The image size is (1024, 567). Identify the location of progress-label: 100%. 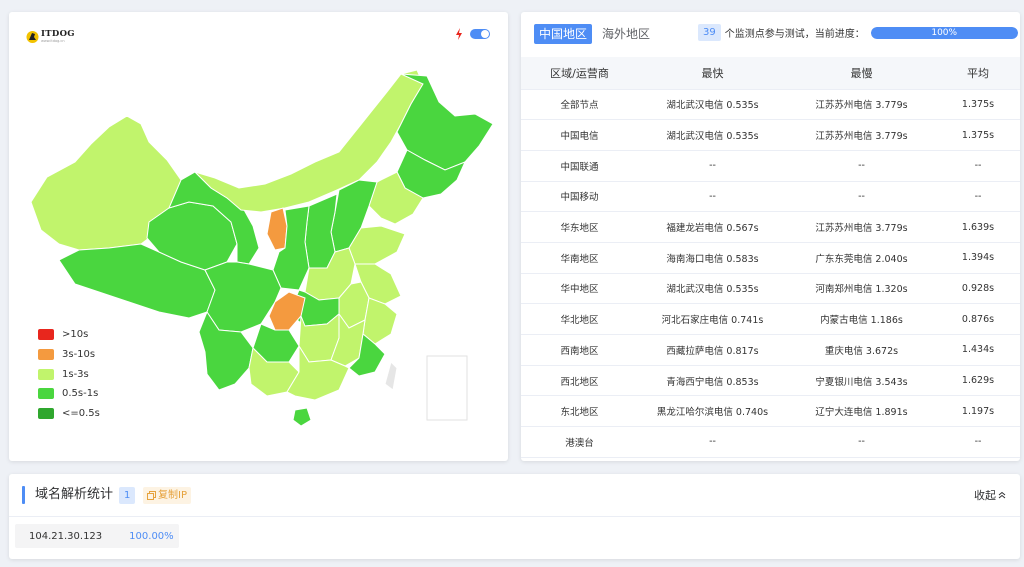
(944, 32).